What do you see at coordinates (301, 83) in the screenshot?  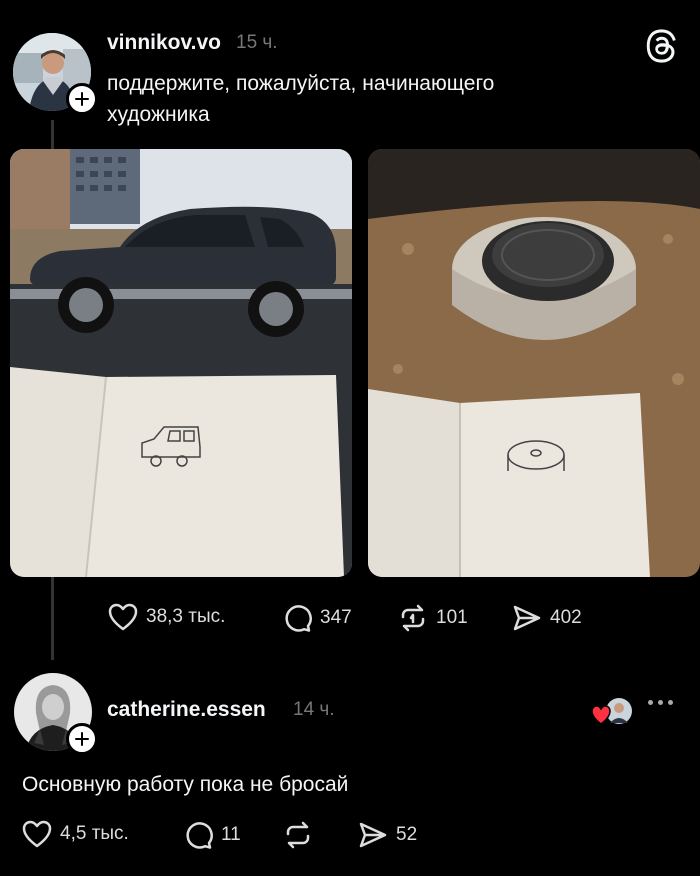 I see `post-text-line1: поддержите, пожалуйста, начинающего` at bounding box center [301, 83].